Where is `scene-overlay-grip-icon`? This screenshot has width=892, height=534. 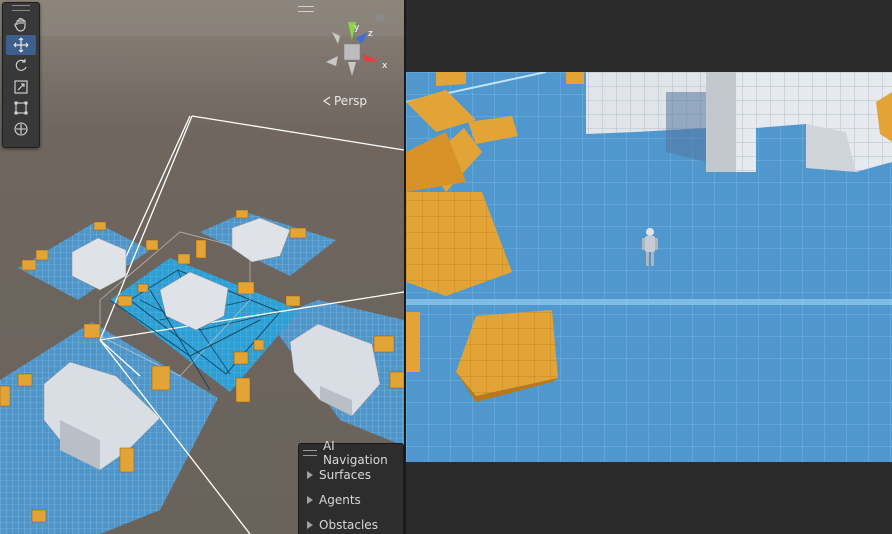
scene-overlay-grip-icon is located at coordinates (306, 9).